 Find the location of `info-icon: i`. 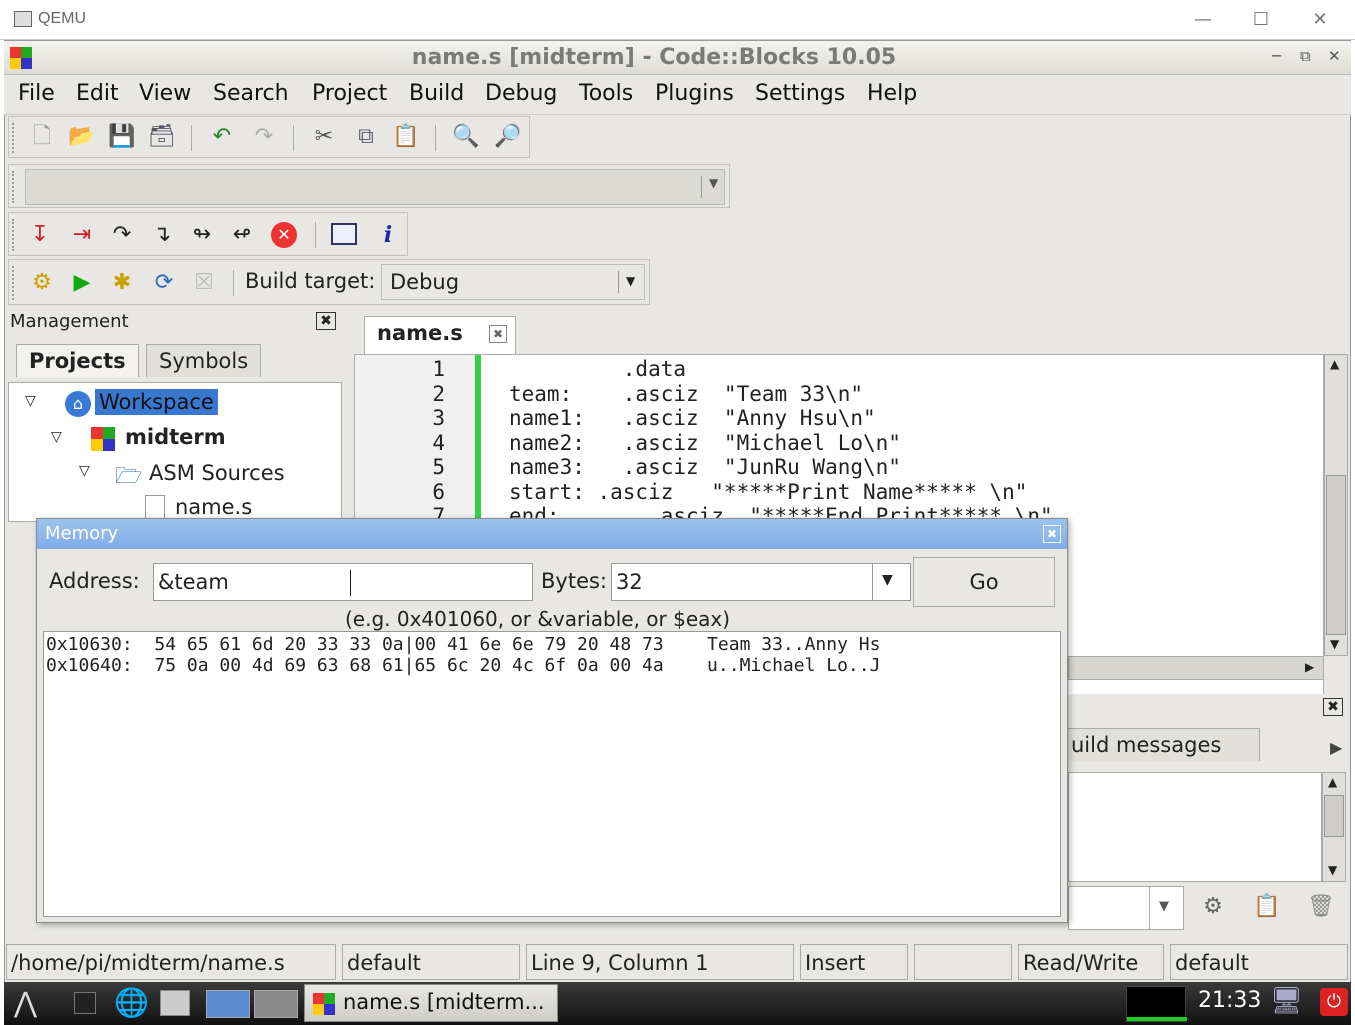

info-icon: i is located at coordinates (388, 235).